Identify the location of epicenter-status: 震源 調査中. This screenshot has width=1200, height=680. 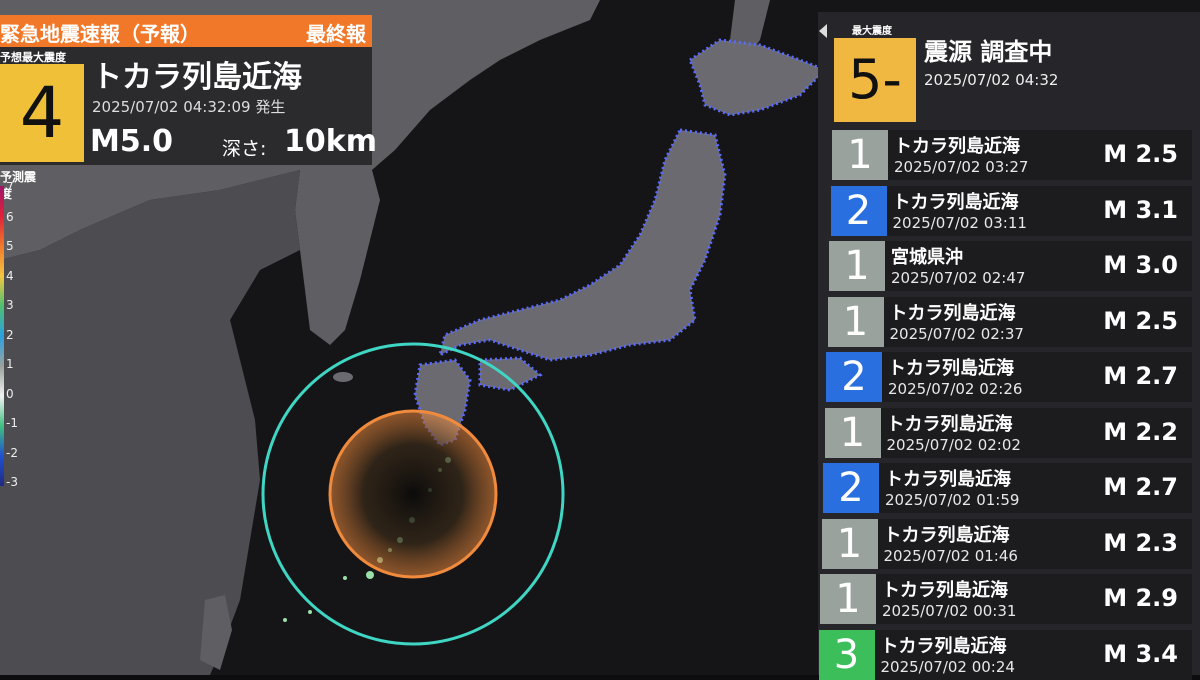
(988, 52).